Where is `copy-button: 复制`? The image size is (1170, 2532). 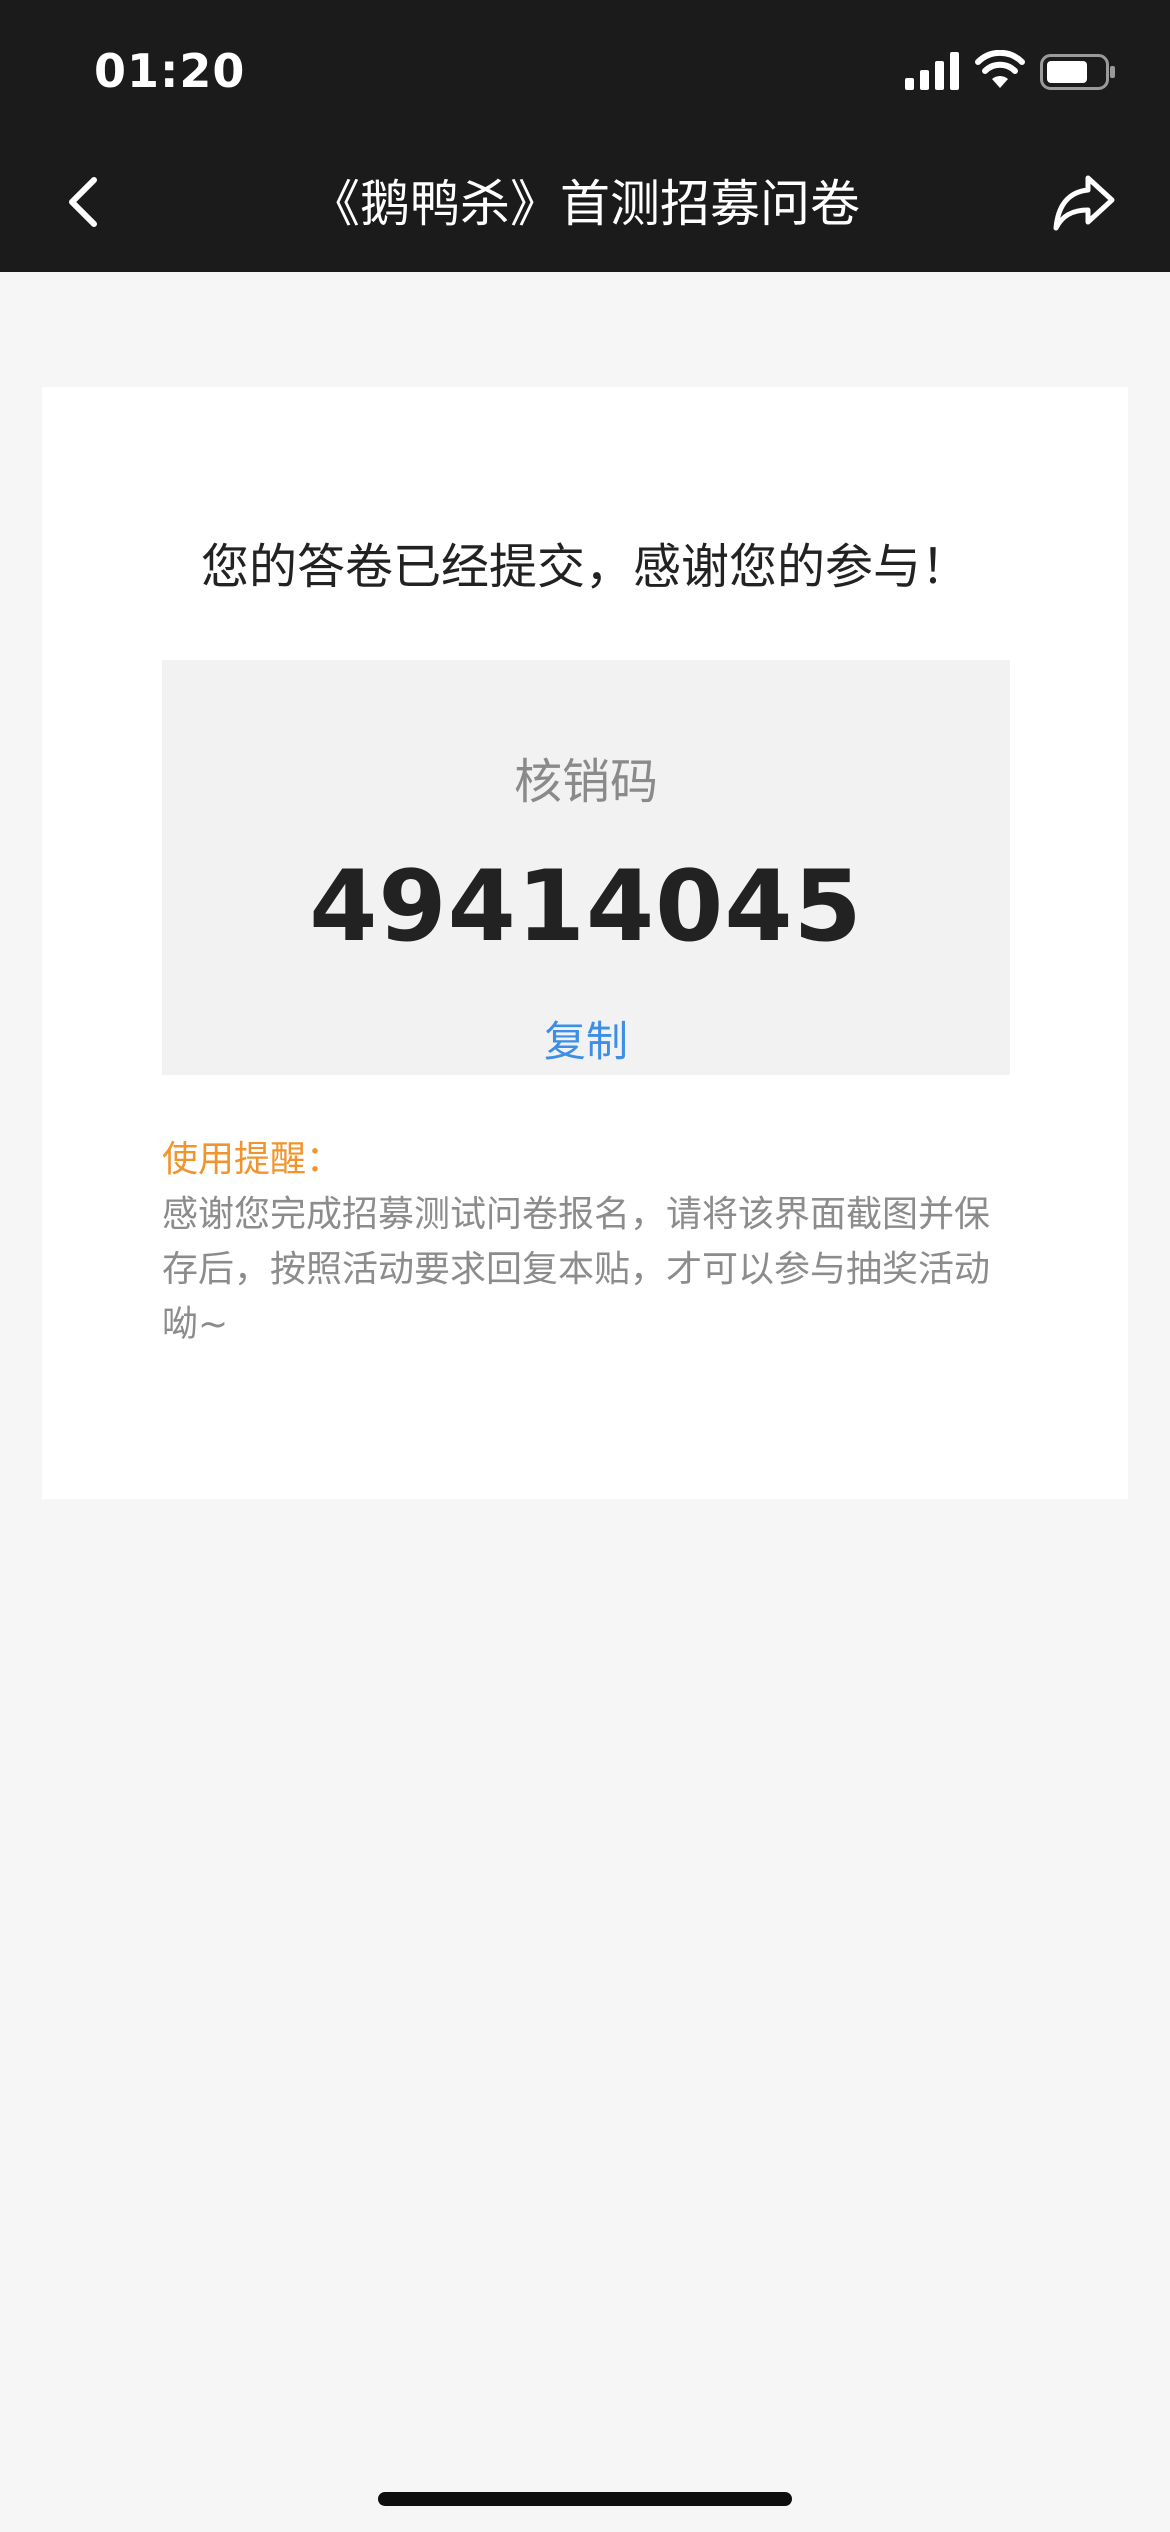 copy-button: 复制 is located at coordinates (586, 1038).